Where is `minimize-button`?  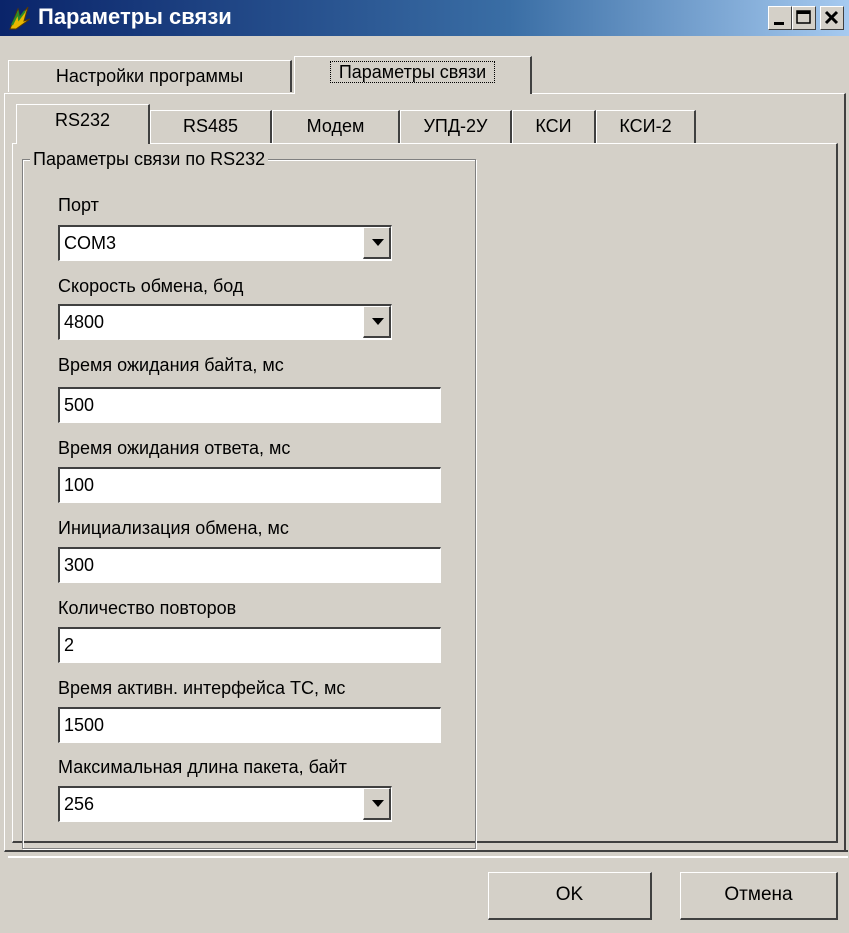
minimize-button is located at coordinates (780, 18).